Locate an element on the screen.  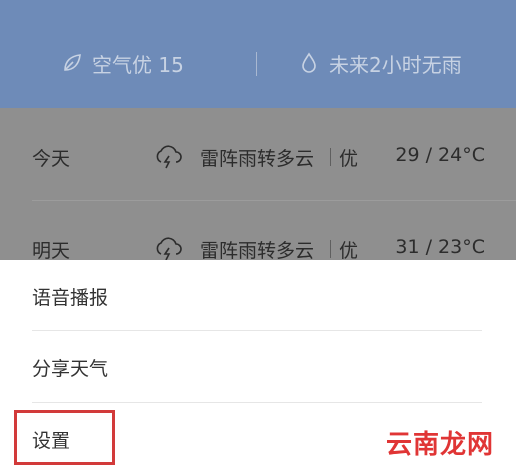
watermark-text: 云南龙网 is located at coordinates (439, 444).